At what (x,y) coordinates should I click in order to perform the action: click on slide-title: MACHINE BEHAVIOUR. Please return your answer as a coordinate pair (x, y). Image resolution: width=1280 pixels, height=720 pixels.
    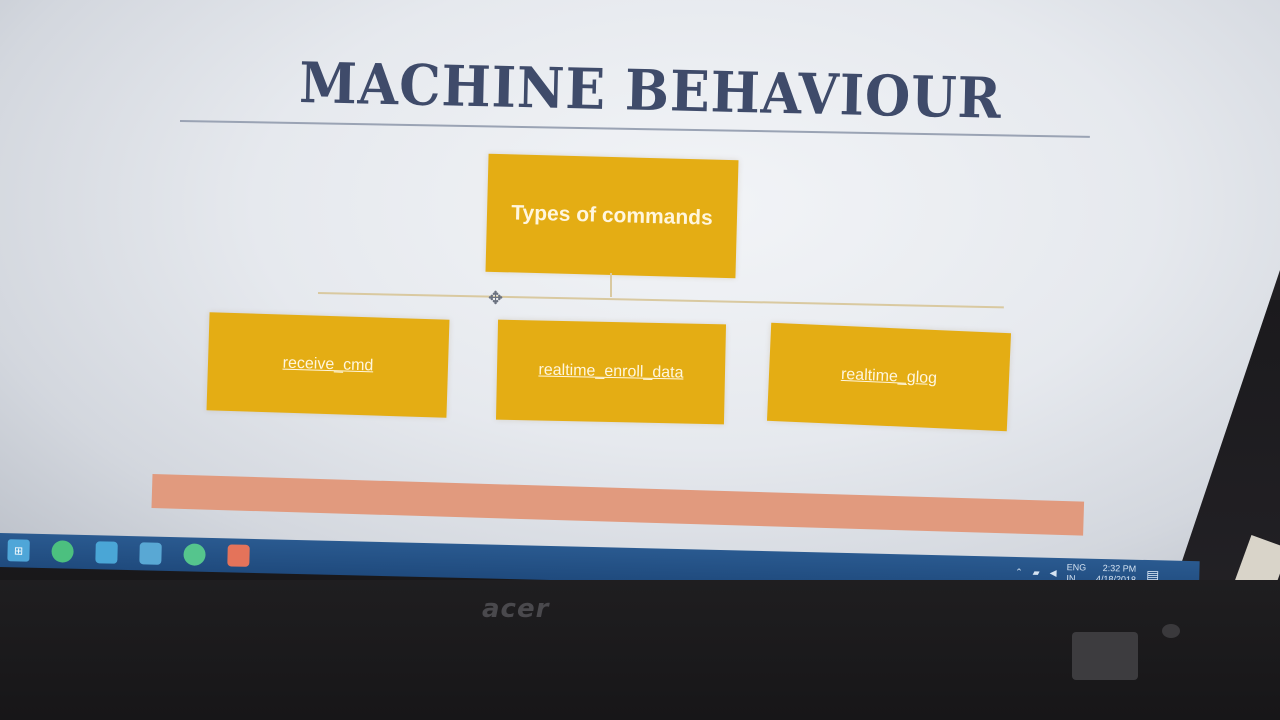
    Looking at the image, I should click on (650, 91).